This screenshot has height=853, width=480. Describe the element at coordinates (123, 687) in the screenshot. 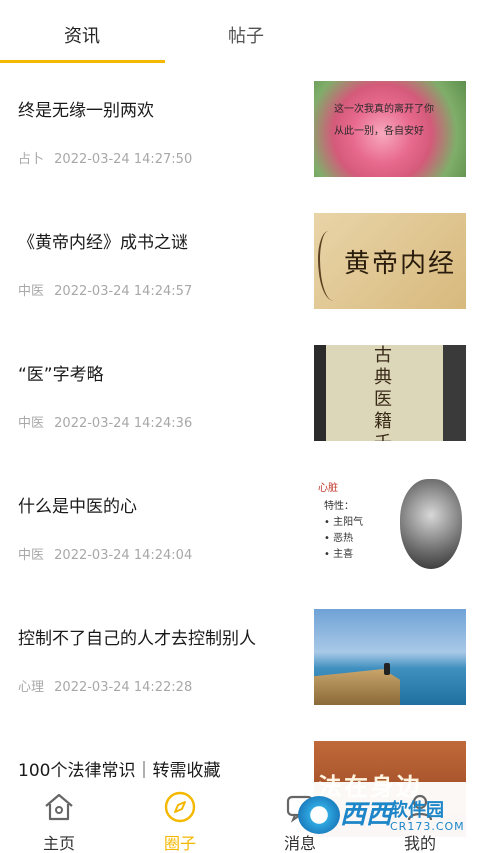

I see `item-time: 2022-03-24 14:22:28` at that location.